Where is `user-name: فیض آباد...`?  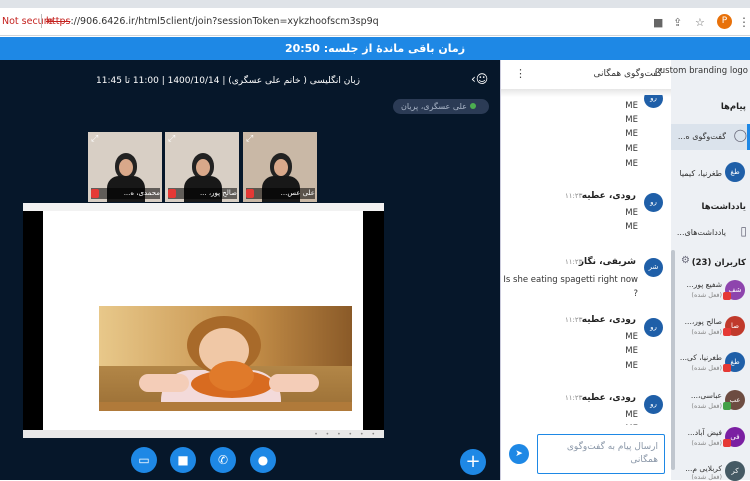 user-name: فیض آباد... is located at coordinates (705, 432).